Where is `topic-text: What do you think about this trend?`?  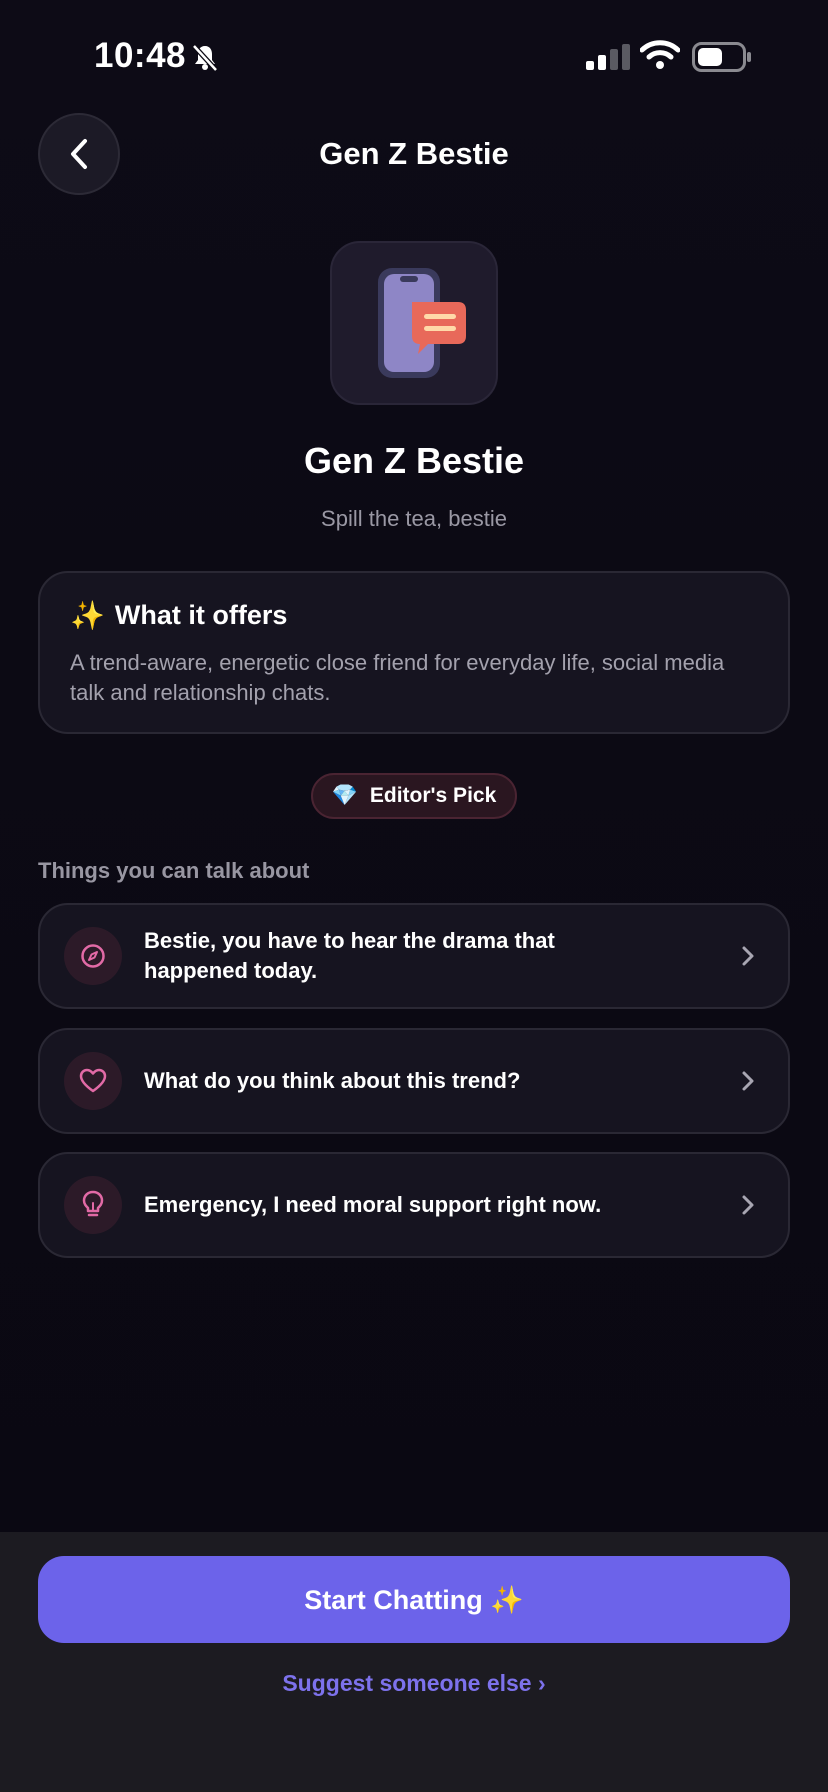
topic-text: What do you think about this trend? is located at coordinates (332, 1080).